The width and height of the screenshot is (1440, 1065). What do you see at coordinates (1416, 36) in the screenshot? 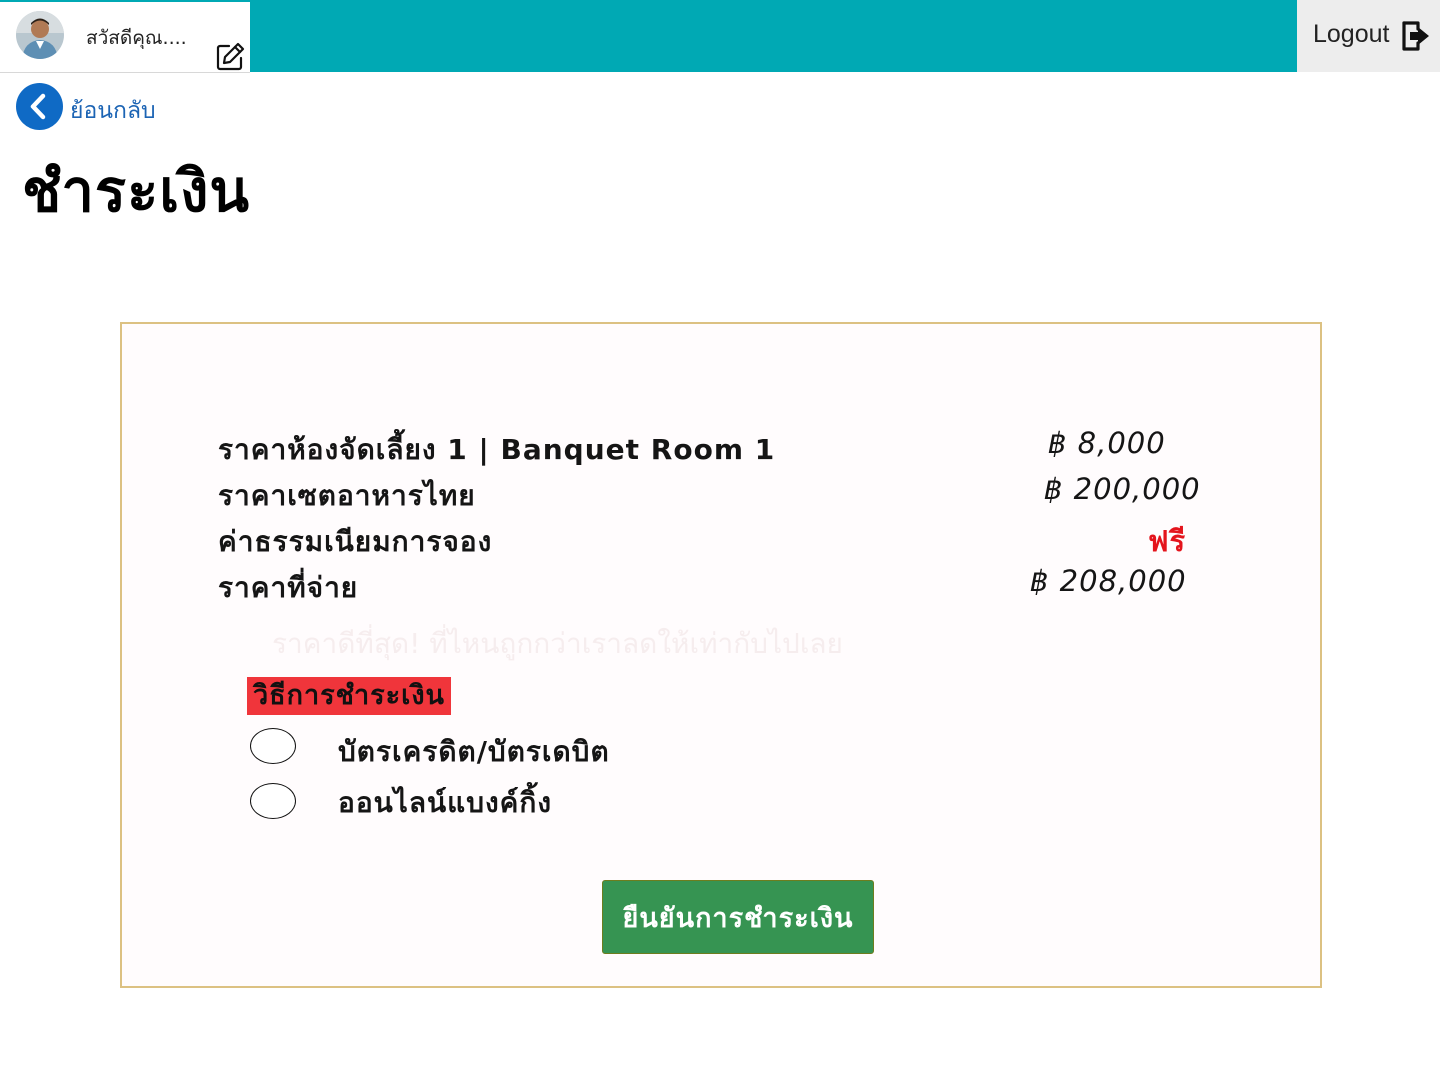
I see `logout-icon` at bounding box center [1416, 36].